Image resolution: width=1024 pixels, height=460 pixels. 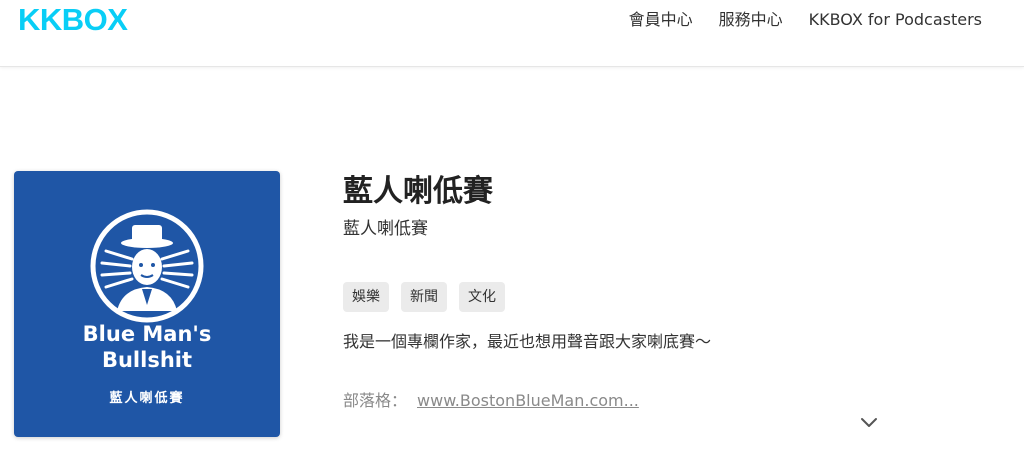 What do you see at coordinates (366, 297) in the screenshot?
I see `tag-entertainment: 娛樂` at bounding box center [366, 297].